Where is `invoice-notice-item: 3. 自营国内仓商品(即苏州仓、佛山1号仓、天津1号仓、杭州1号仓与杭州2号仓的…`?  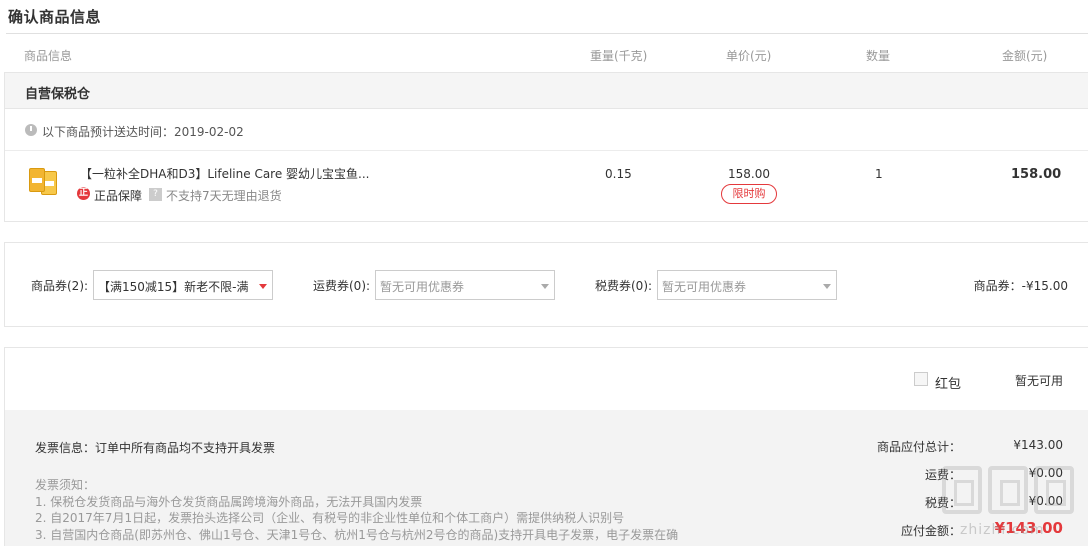
invoice-notice-item: 3. 自营国内仓商品(即苏州仓、佛山1号仓、天津1号仓、杭州1号仓与杭州2号仓的… is located at coordinates (357, 534).